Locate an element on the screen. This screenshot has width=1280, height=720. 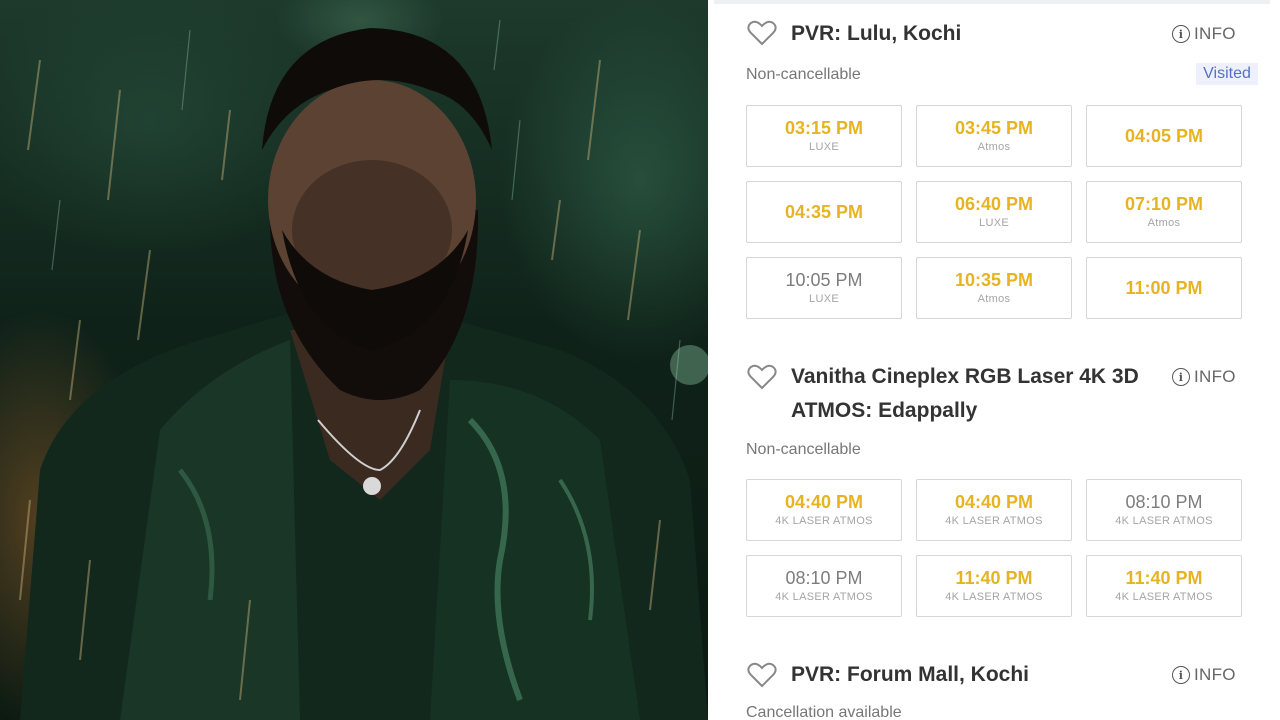
showtime-time: 03:15 PM is located at coordinates (824, 128).